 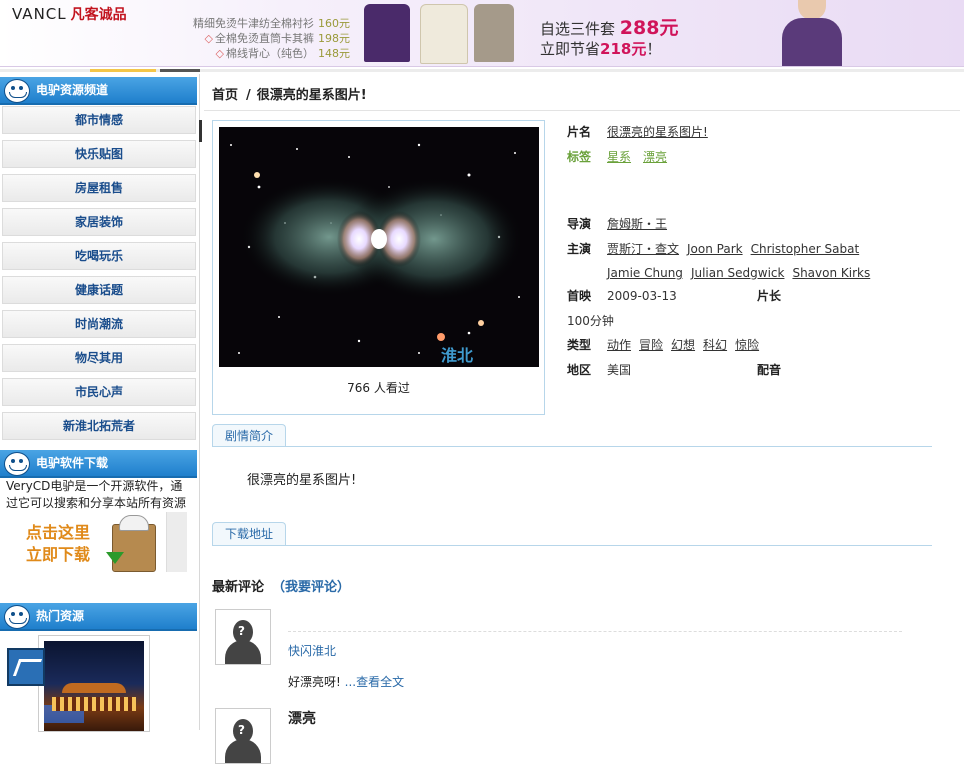 I want to click on sweater-vest-image, so click(x=387, y=33).